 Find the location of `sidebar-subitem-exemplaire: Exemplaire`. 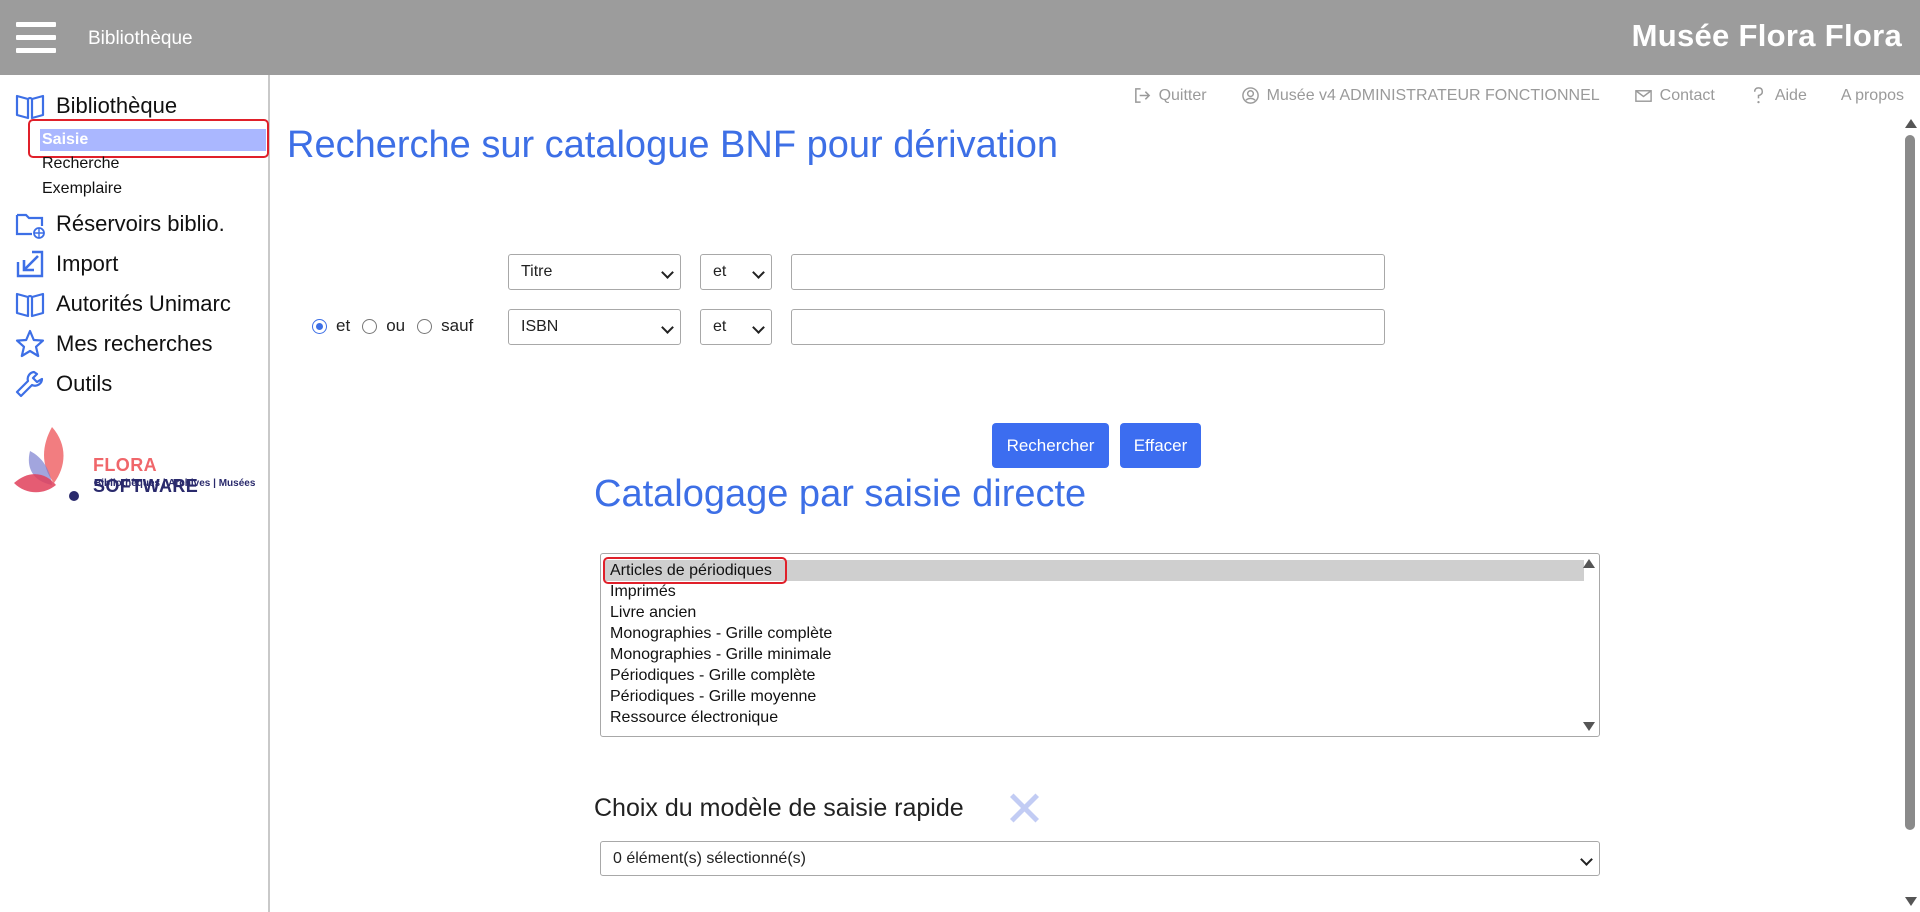

sidebar-subitem-exemplaire: Exemplaire is located at coordinates (82, 189).